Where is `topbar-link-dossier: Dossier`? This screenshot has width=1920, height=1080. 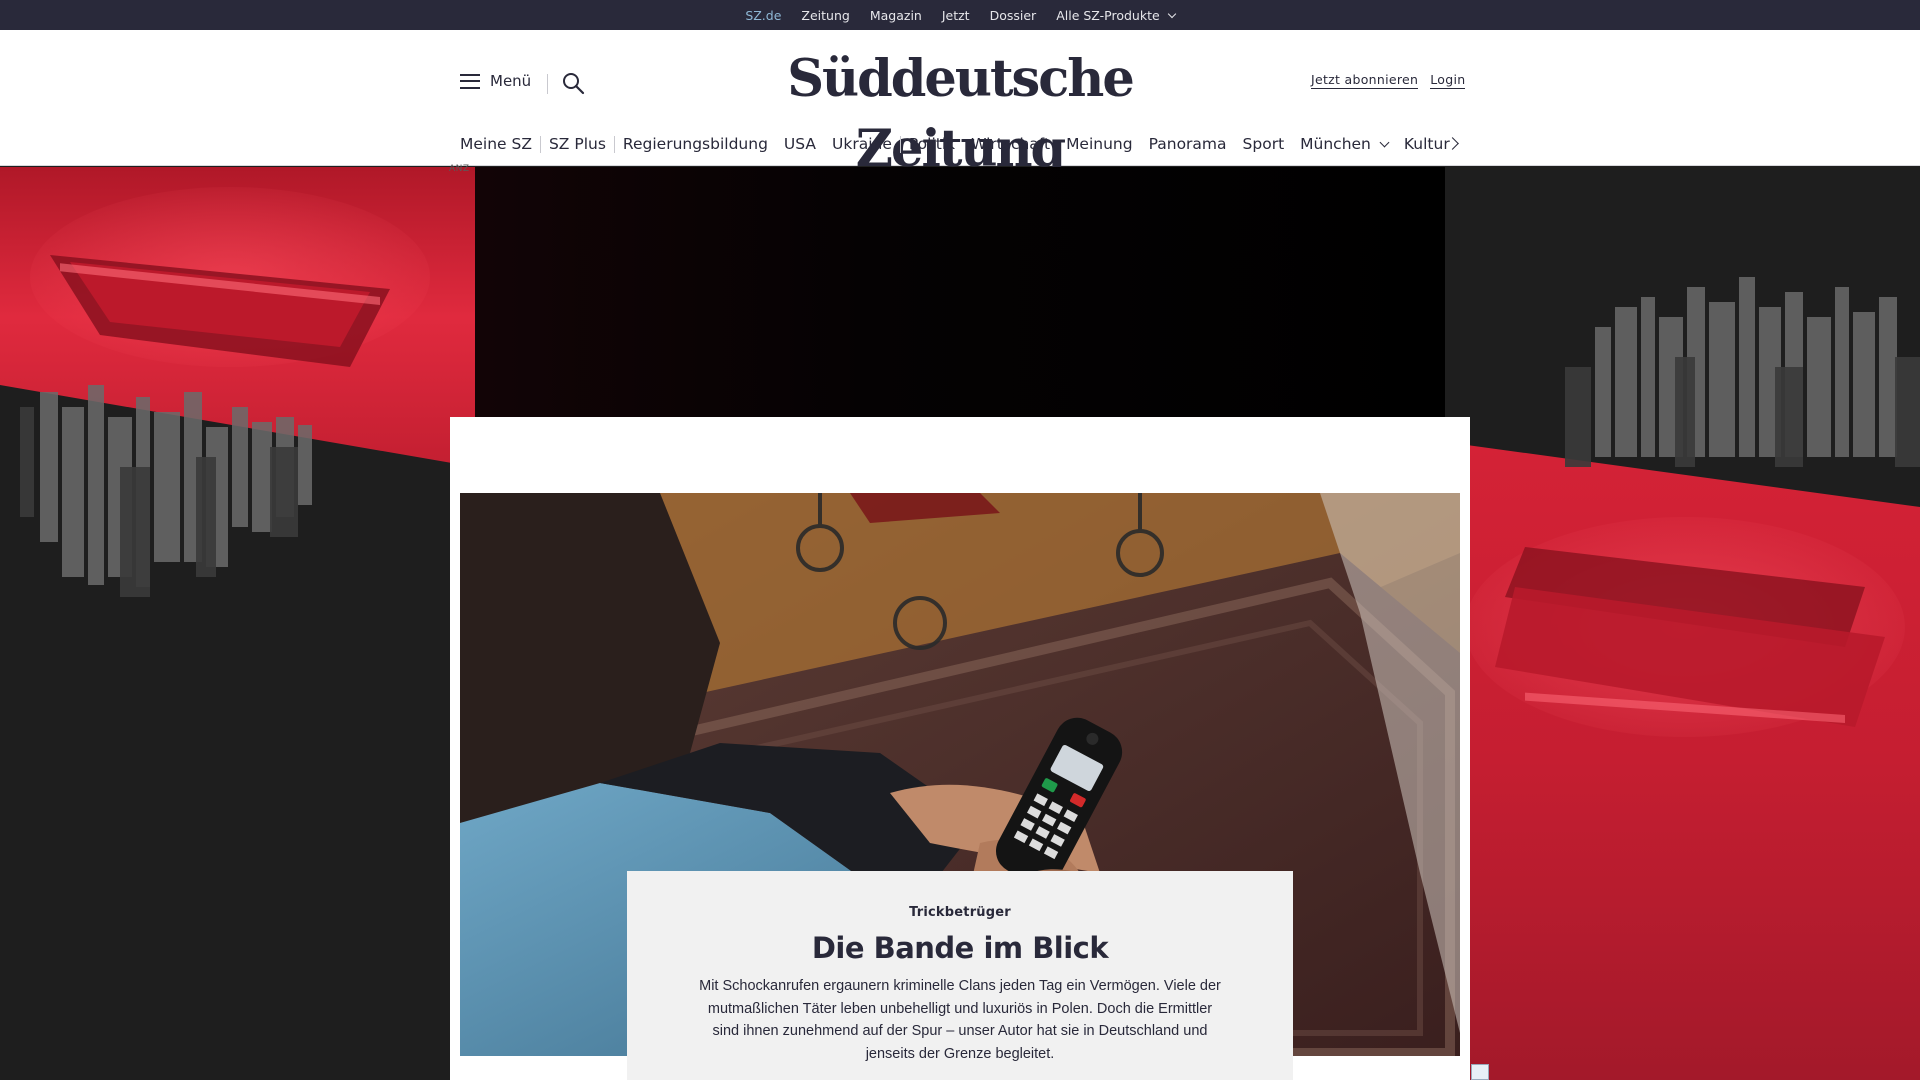 topbar-link-dossier: Dossier is located at coordinates (1013, 15).